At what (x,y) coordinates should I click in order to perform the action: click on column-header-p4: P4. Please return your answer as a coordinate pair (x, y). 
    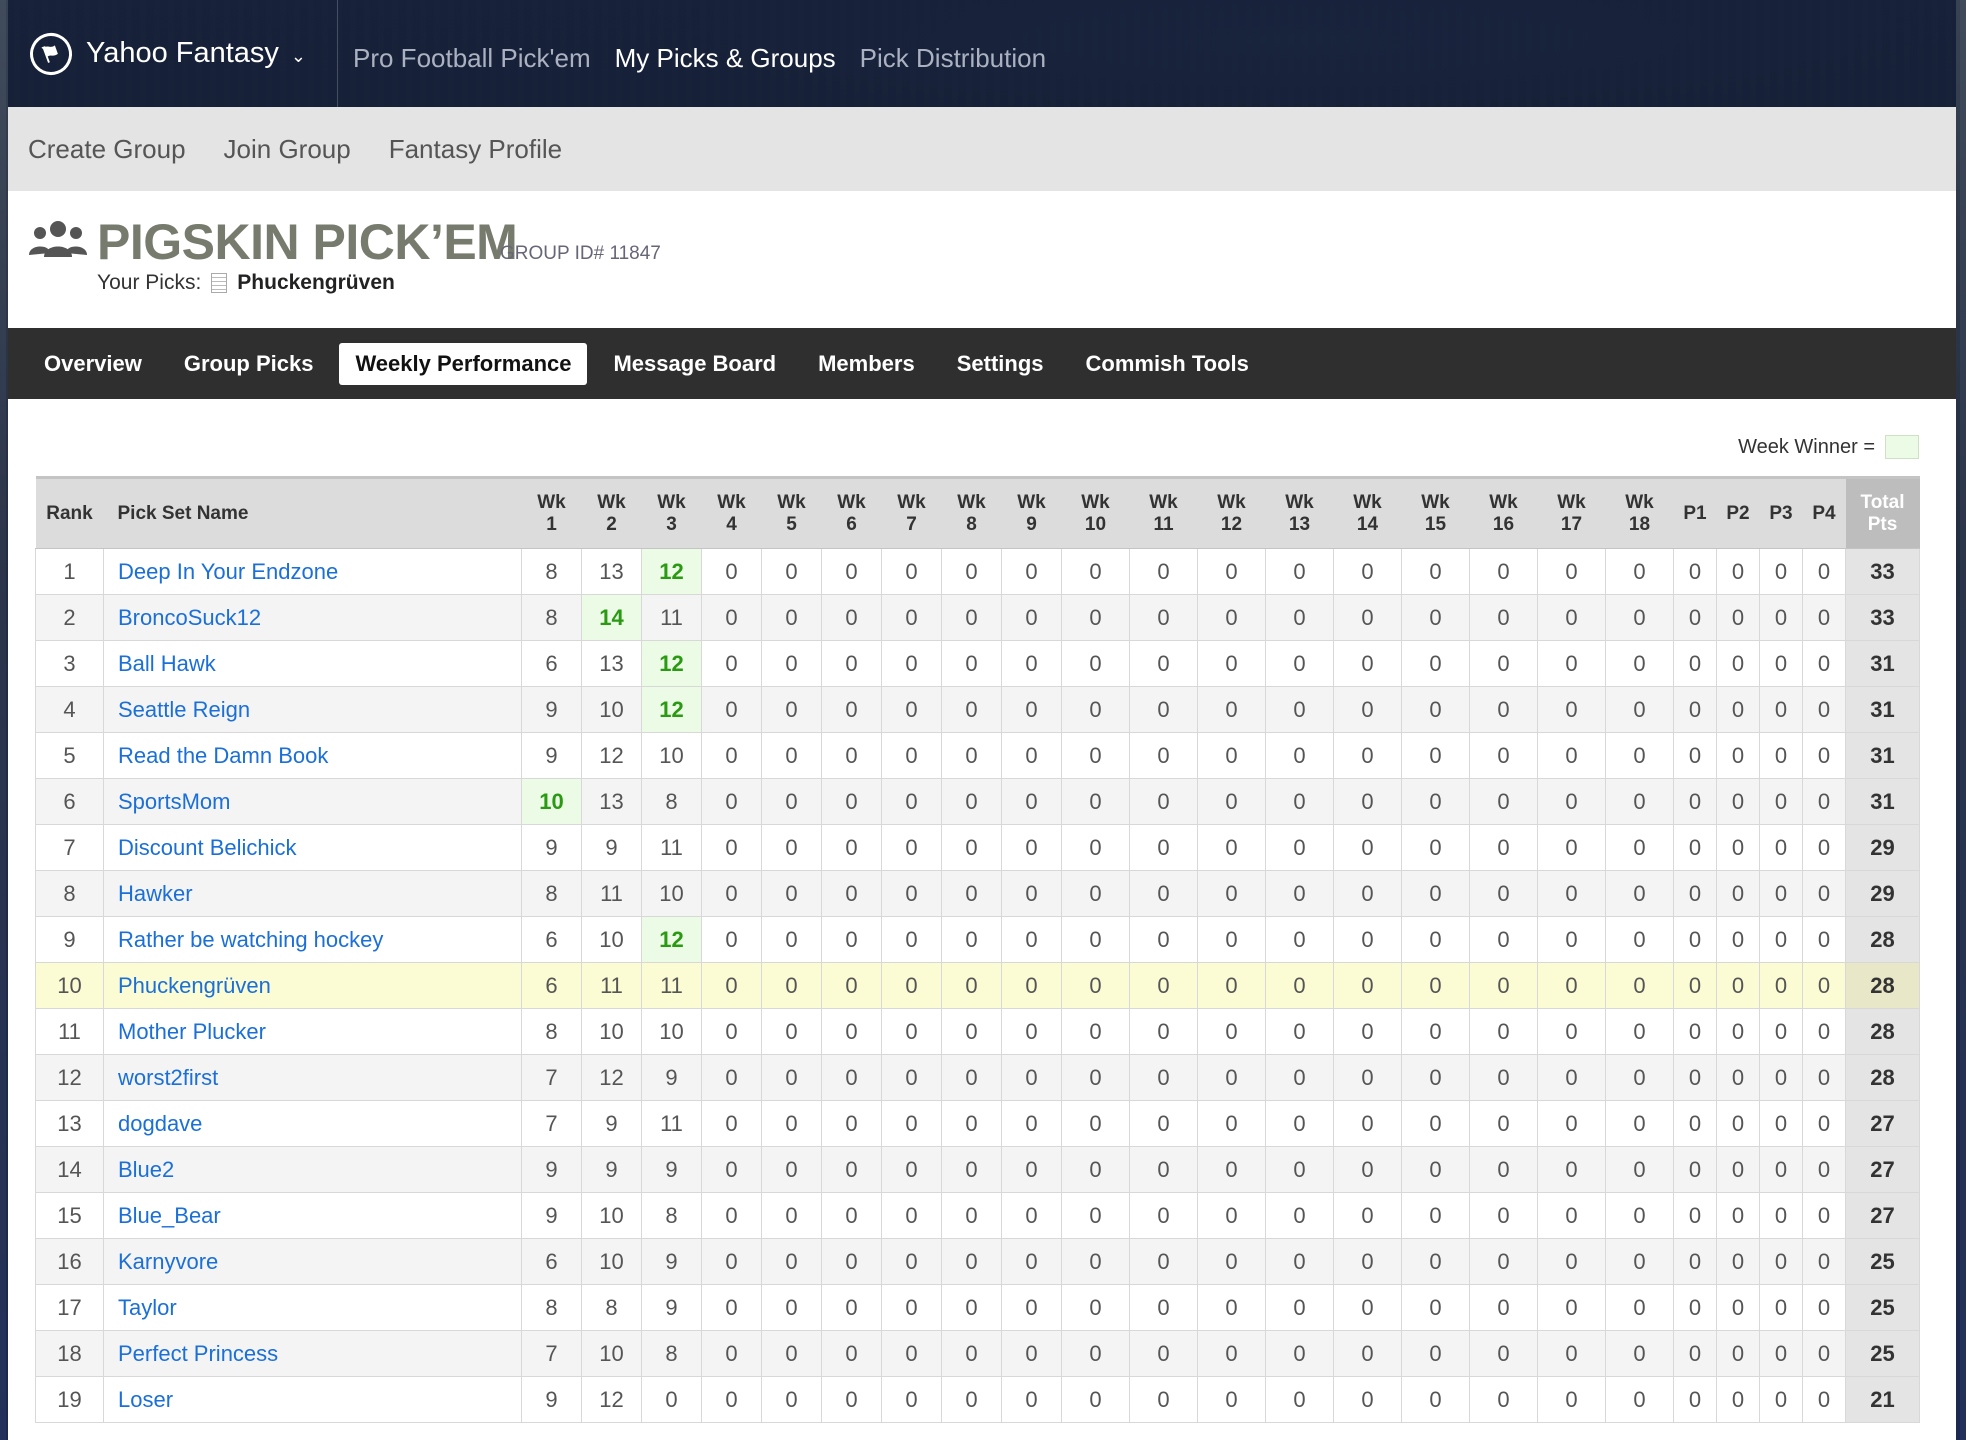
    Looking at the image, I should click on (1824, 512).